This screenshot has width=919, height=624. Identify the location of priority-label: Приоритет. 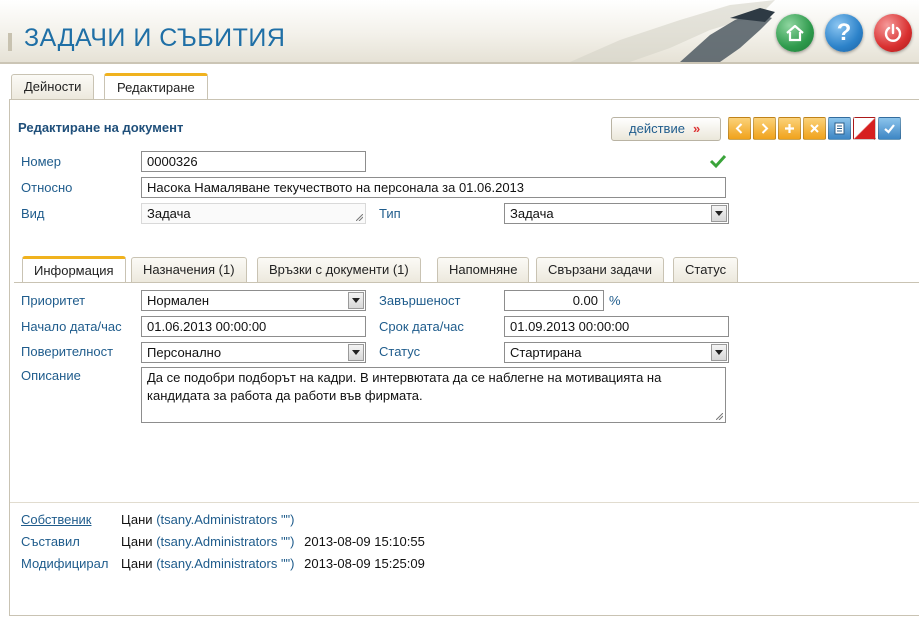
(53, 300).